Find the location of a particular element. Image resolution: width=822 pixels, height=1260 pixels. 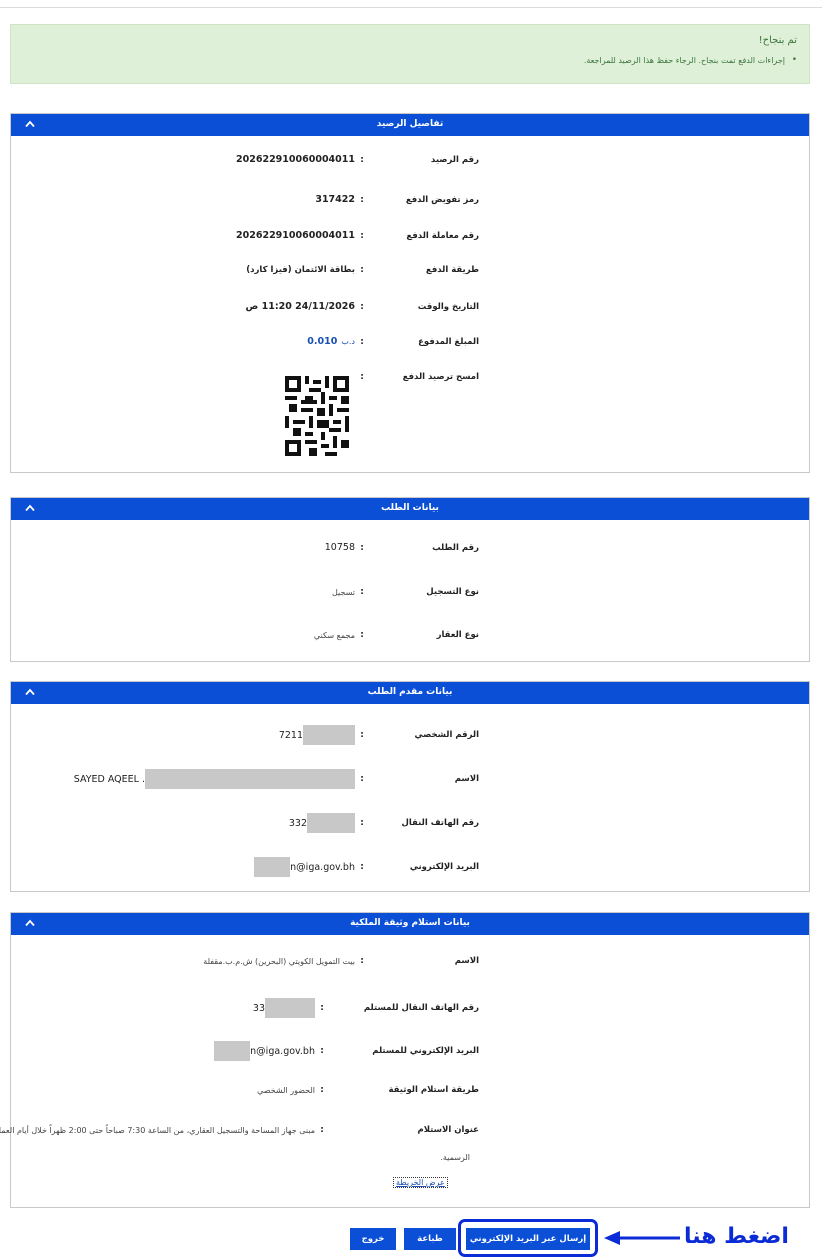

receipt-panel-title: تفاصيل الرصيد is located at coordinates (410, 124).